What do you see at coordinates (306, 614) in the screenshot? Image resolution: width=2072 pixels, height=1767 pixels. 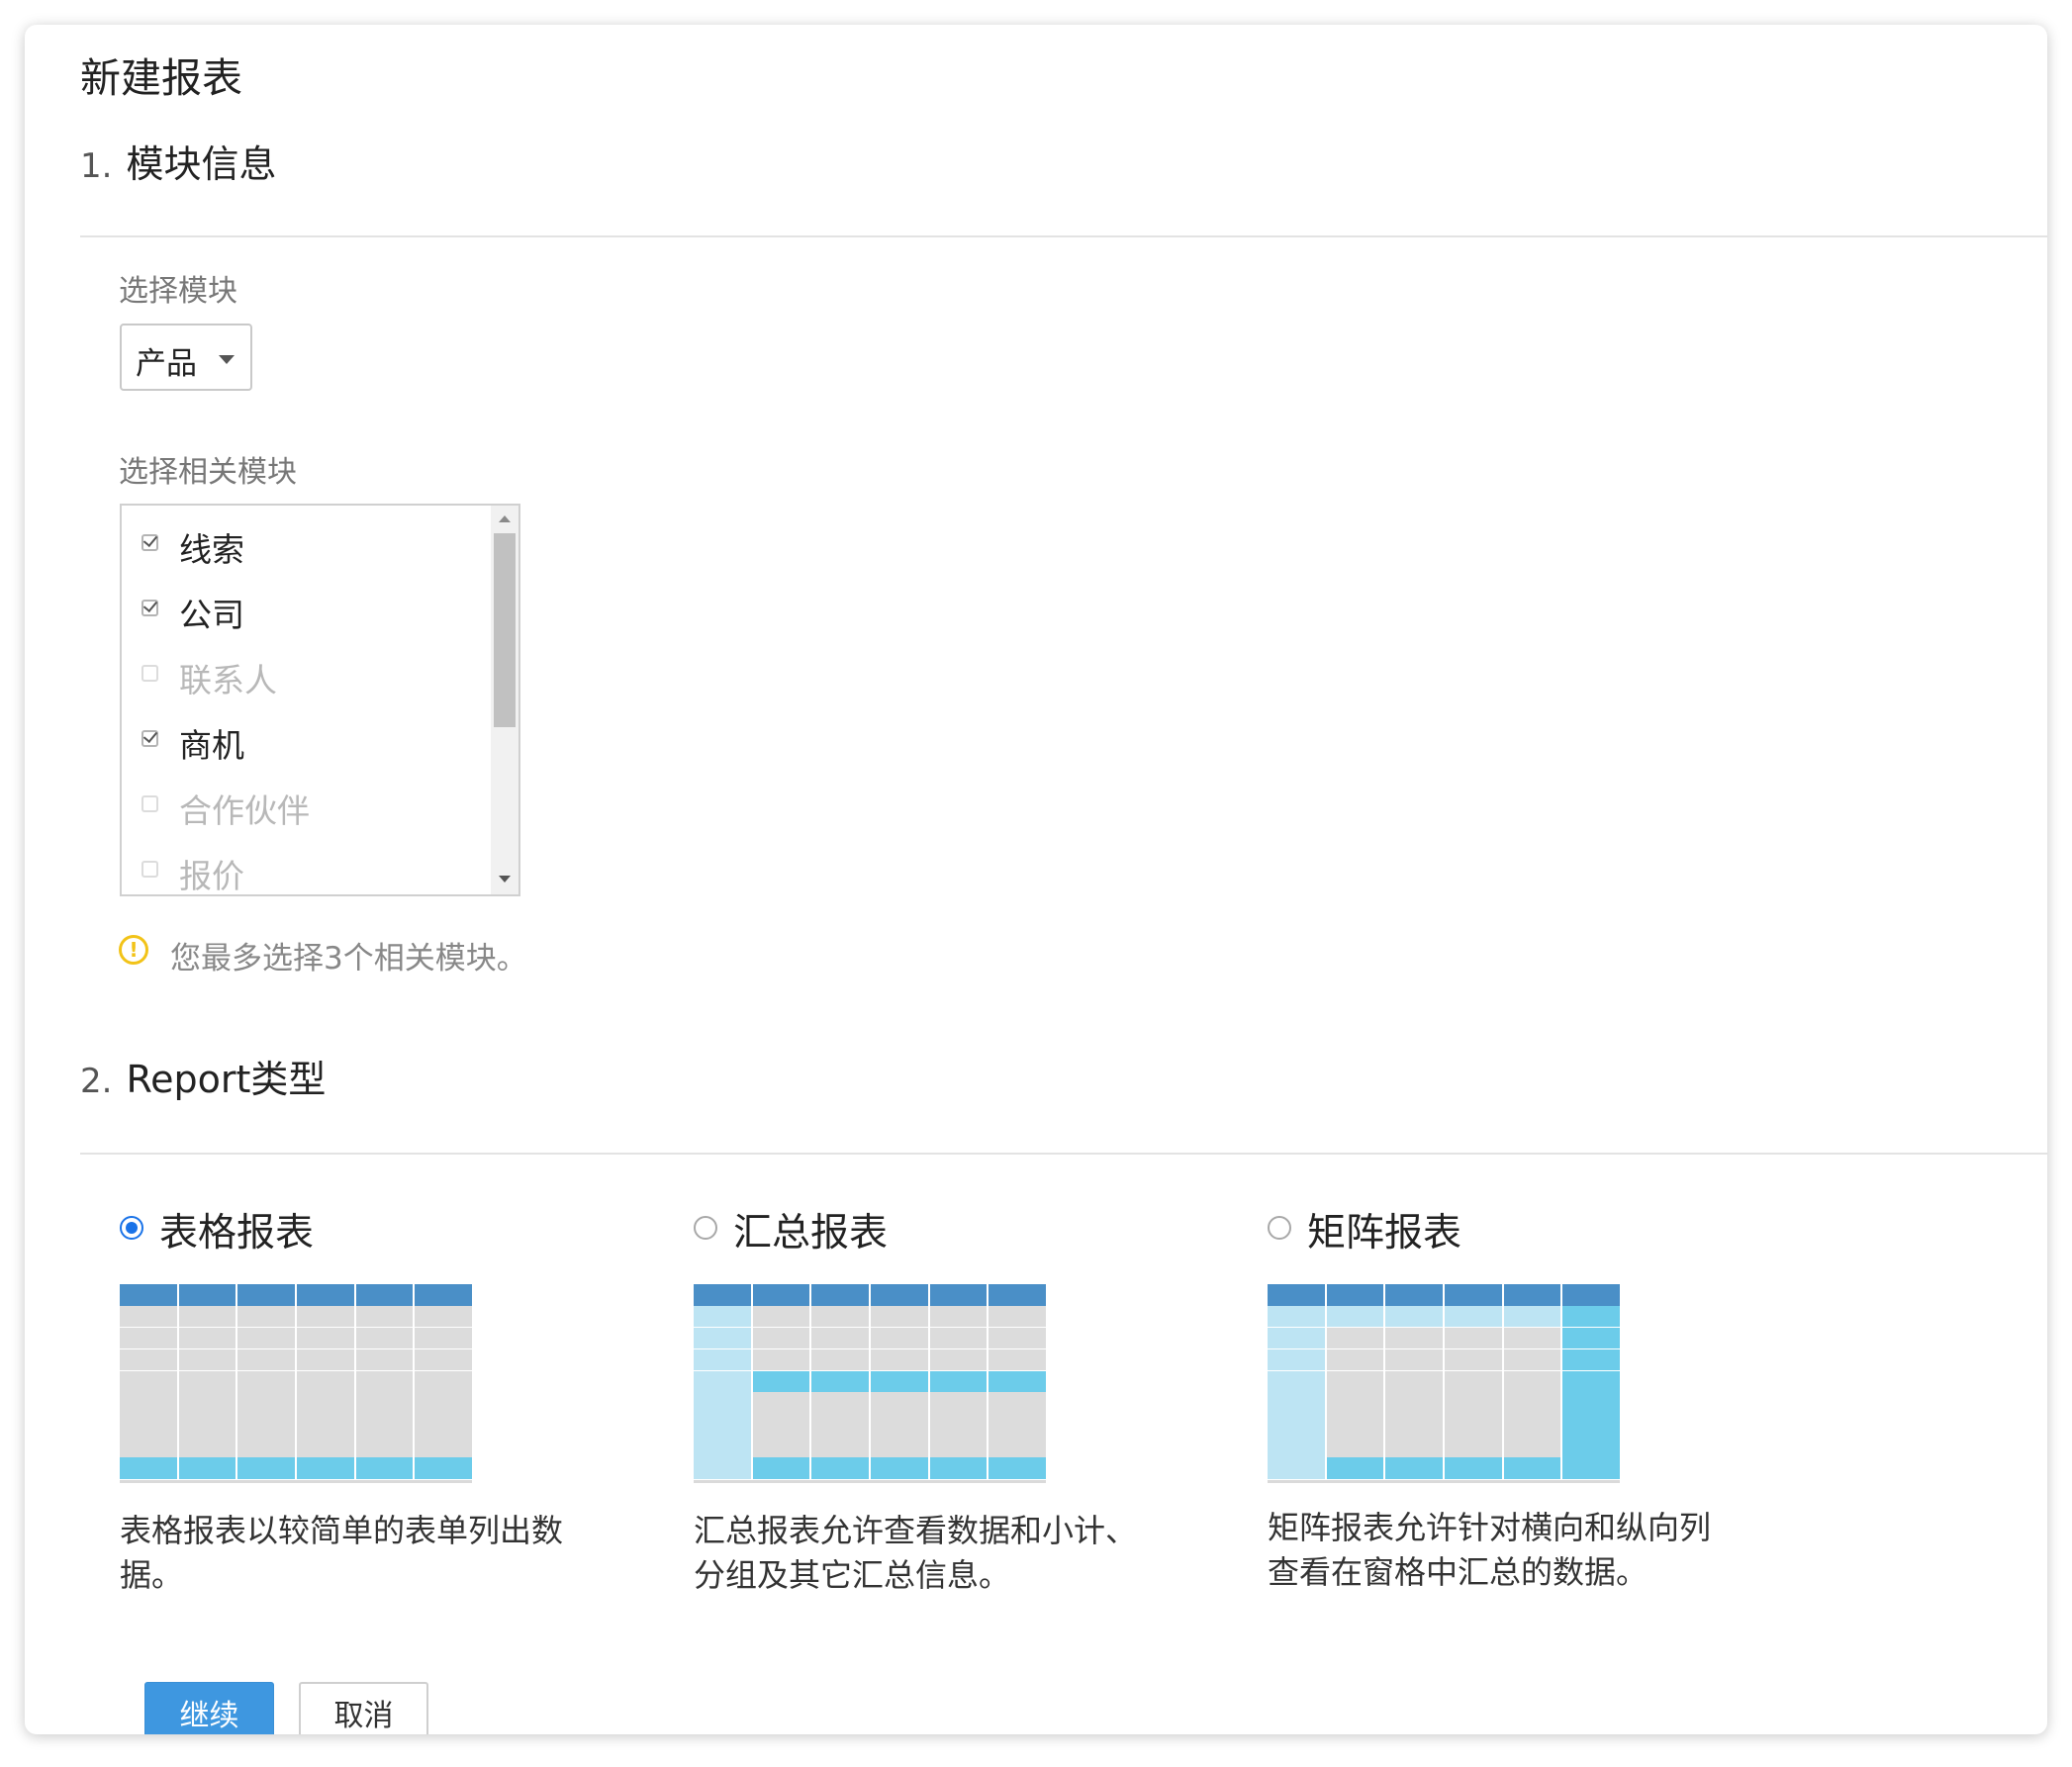 I see `list-item: 公司` at bounding box center [306, 614].